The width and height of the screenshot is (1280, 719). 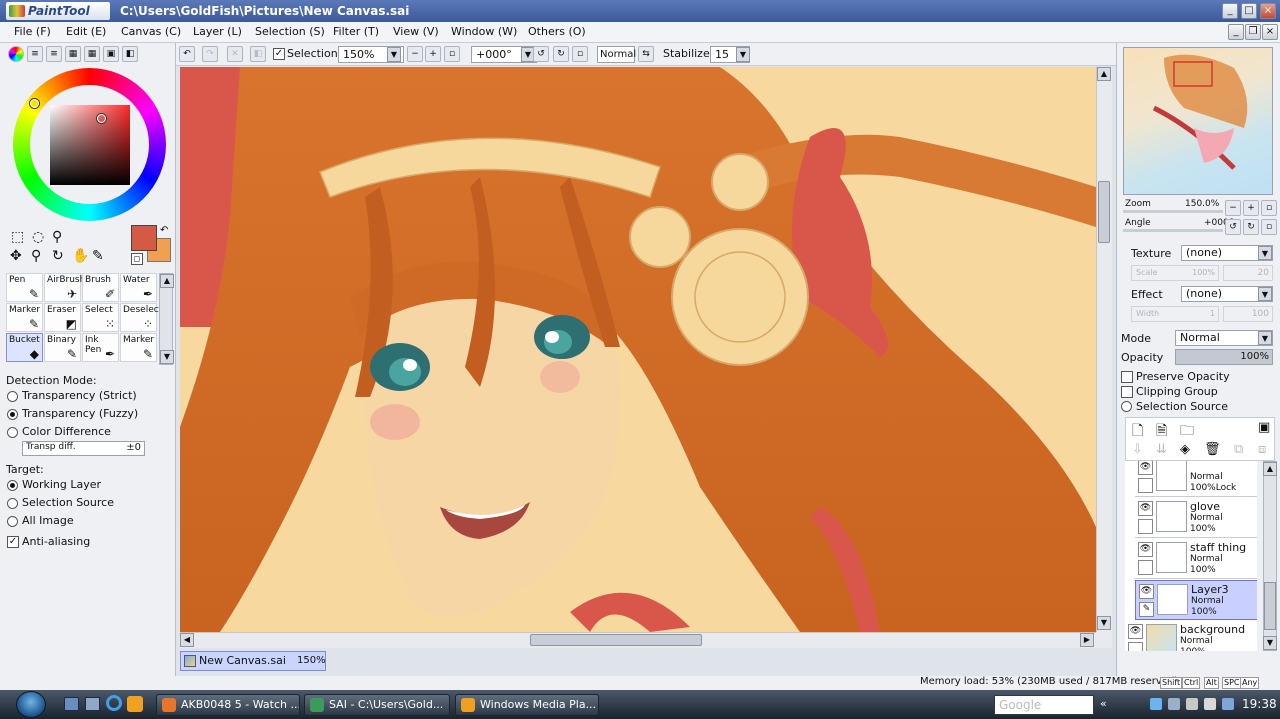 What do you see at coordinates (580, 54) in the screenshot?
I see `rotate-reset-icon: ▫` at bounding box center [580, 54].